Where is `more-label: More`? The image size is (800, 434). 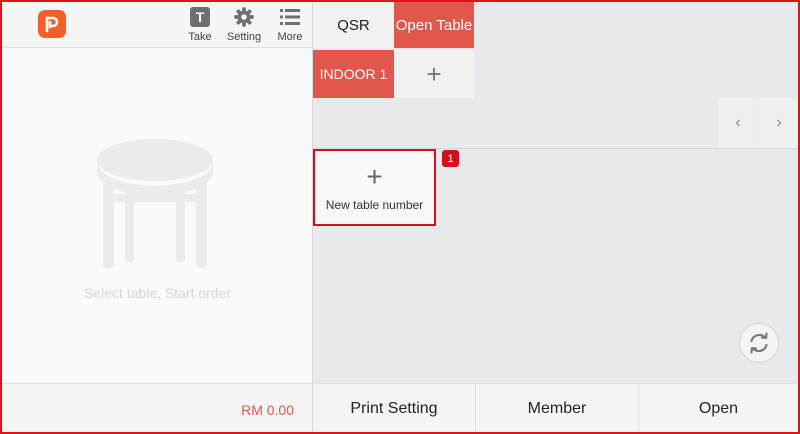 more-label: More is located at coordinates (290, 37).